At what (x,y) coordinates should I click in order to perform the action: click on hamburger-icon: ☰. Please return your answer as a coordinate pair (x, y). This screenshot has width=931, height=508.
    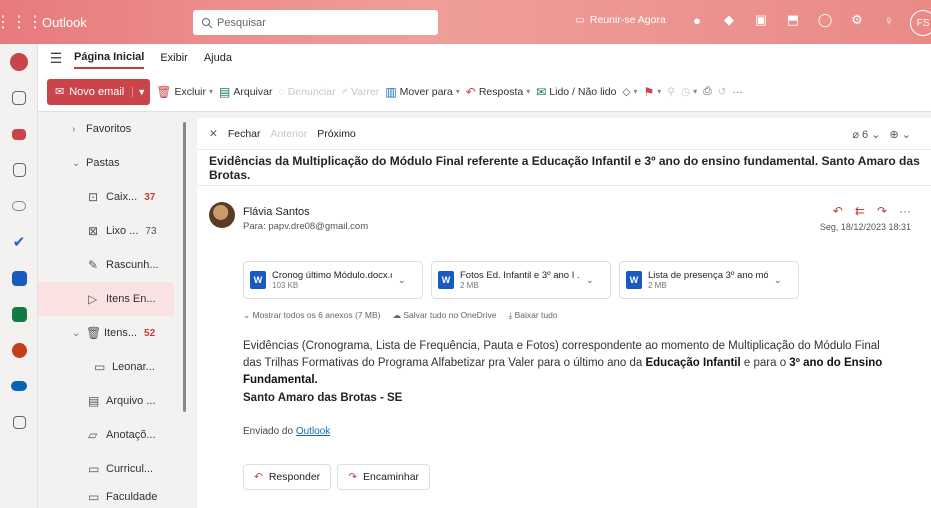
    Looking at the image, I should click on (56, 58).